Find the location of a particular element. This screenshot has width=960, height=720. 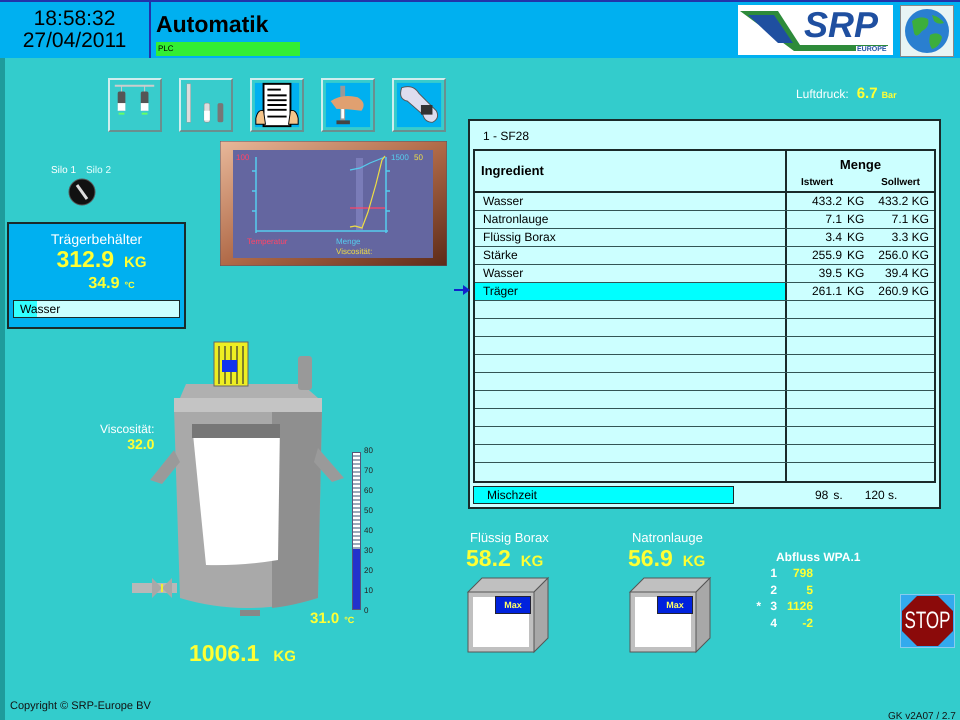

table-cell-text: 39.5 is located at coordinates (830, 273).